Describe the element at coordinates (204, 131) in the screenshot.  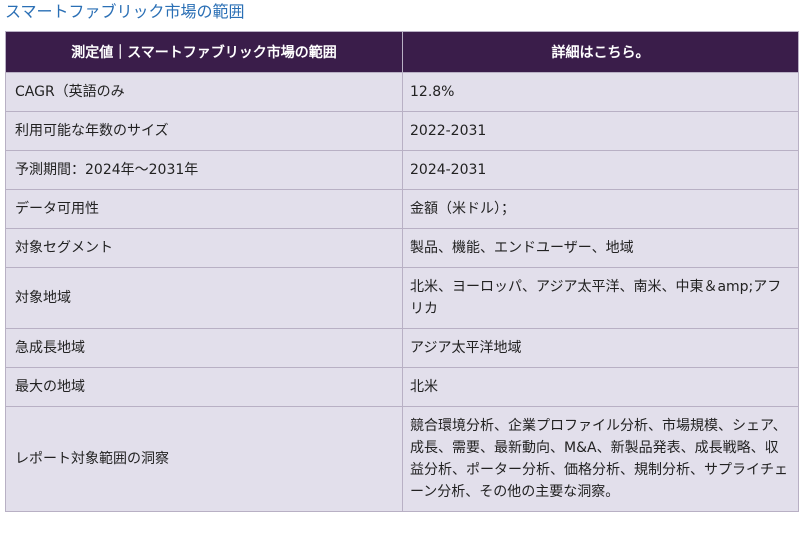
I see `row-label: 利用可能な年数のサイズ` at that location.